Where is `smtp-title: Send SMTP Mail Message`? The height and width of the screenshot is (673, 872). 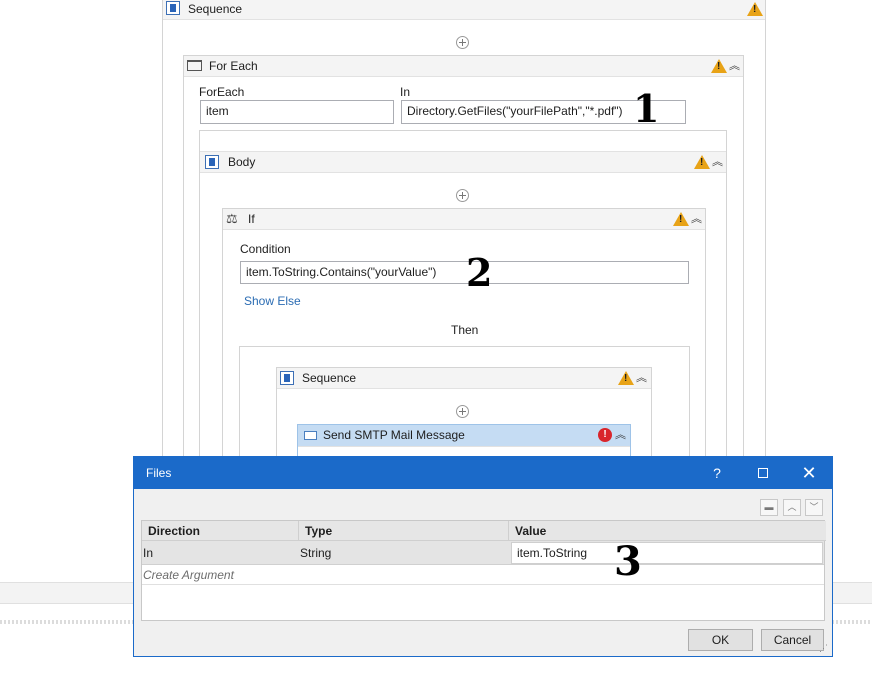 smtp-title: Send SMTP Mail Message is located at coordinates (394, 435).